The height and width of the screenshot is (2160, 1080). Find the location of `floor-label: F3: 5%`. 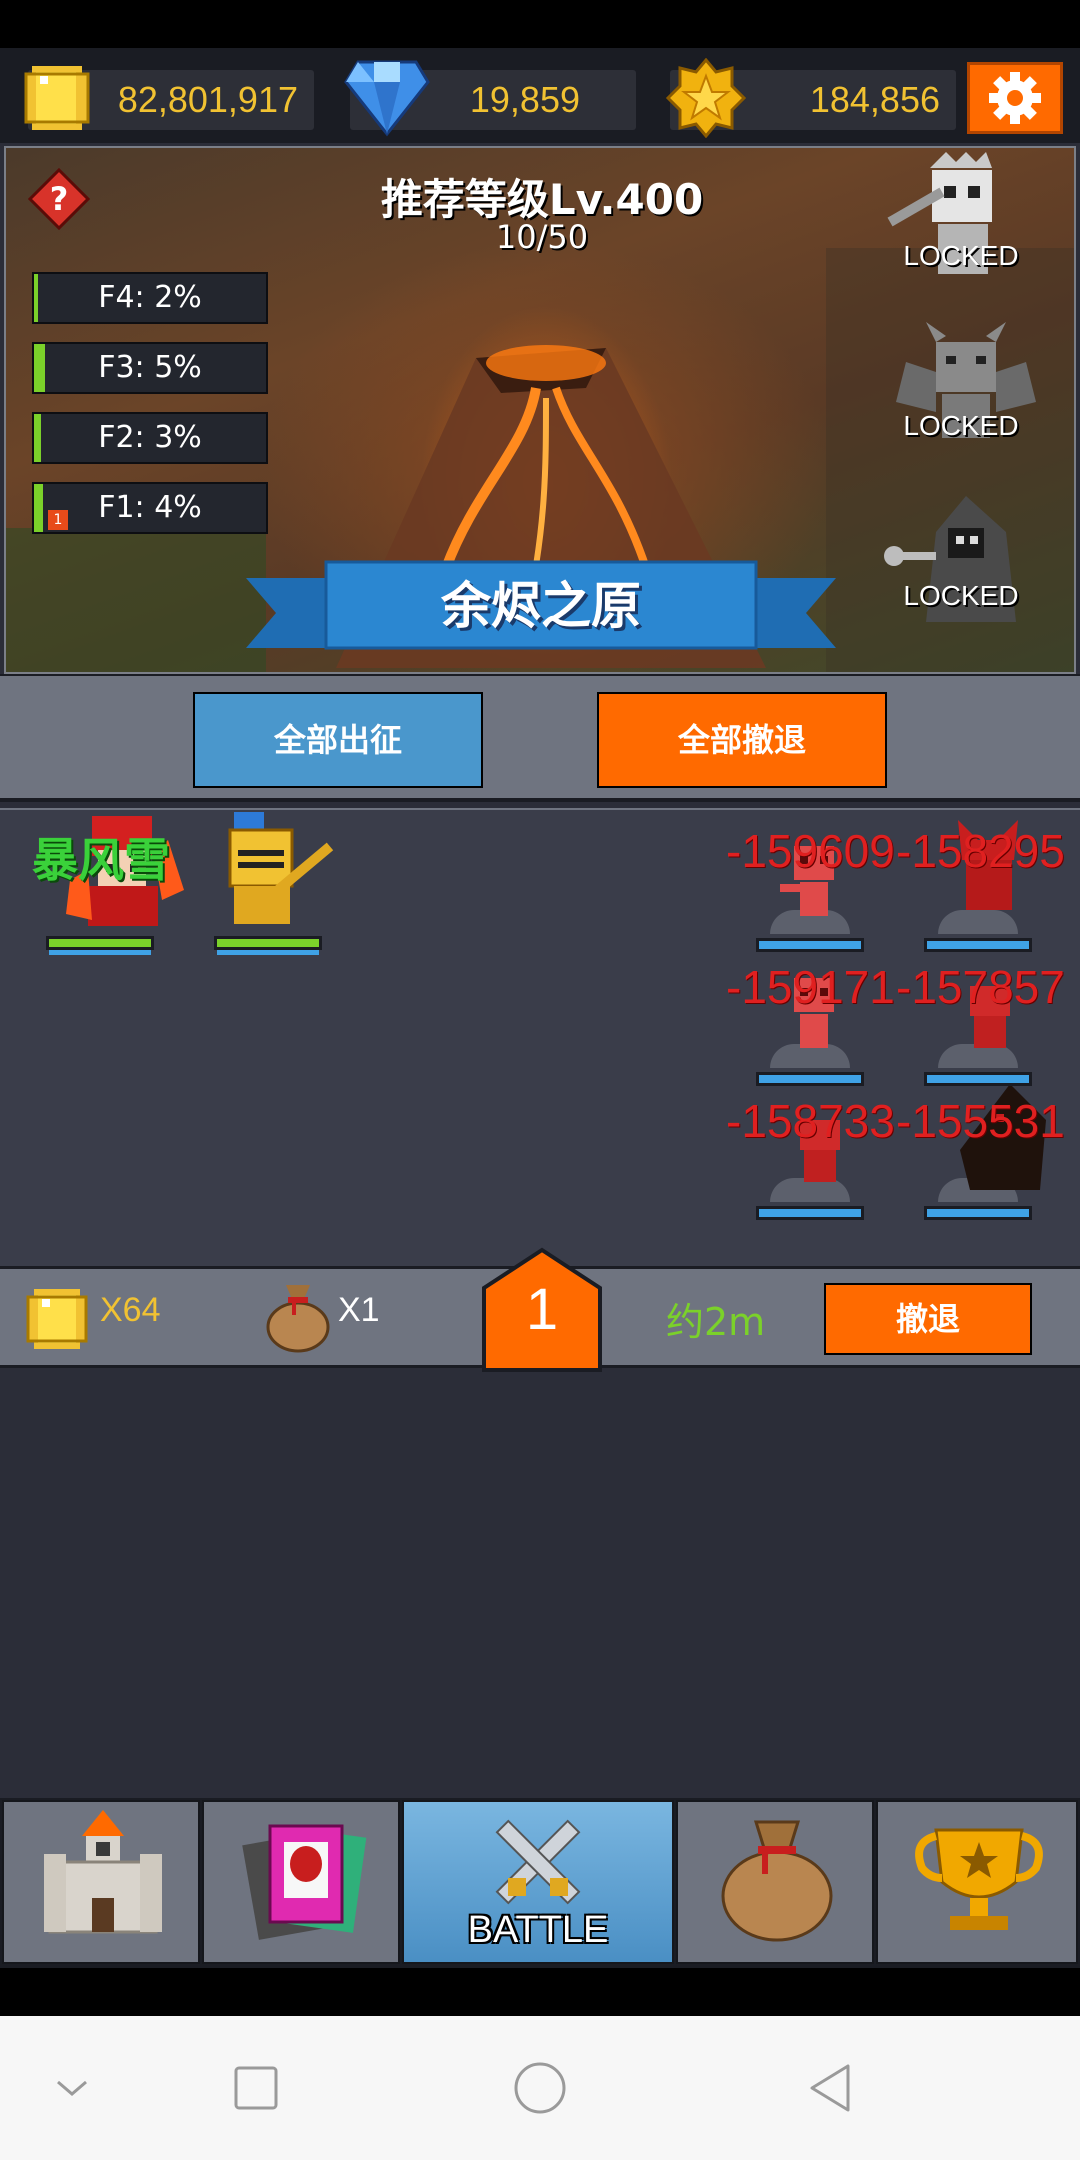

floor-label: F3: 5% is located at coordinates (150, 367).